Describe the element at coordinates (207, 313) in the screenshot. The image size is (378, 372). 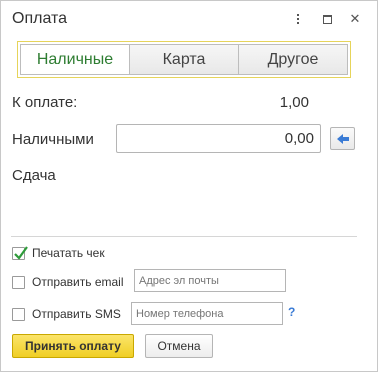
I see `phone-field` at that location.